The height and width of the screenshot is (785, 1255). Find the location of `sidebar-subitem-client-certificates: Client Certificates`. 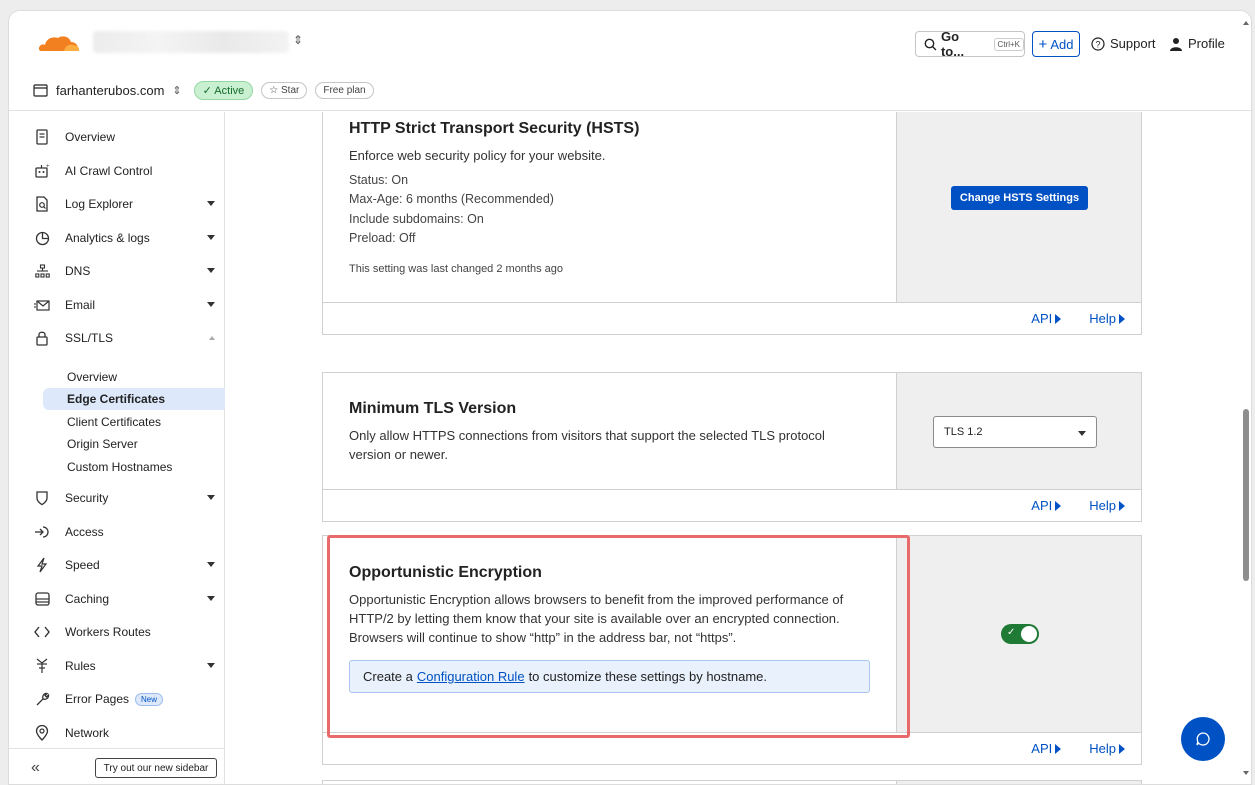

sidebar-subitem-client-certificates: Client Certificates is located at coordinates (134, 422).